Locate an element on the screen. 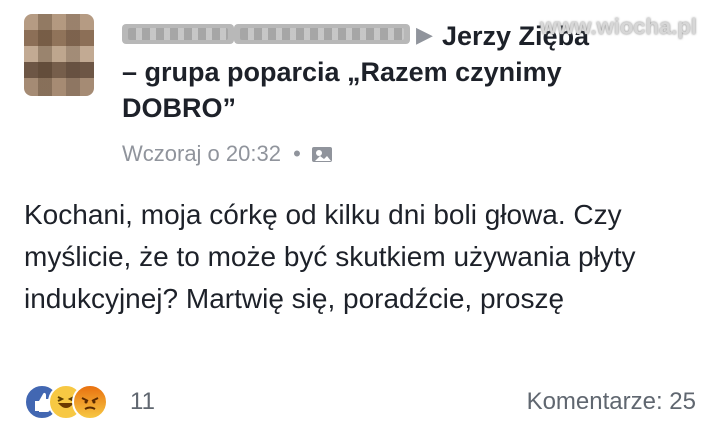 This screenshot has height=440, width=720. group-title-line-2: – grupa poparcia „Razem czynimy DOBRO” is located at coordinates (342, 90).